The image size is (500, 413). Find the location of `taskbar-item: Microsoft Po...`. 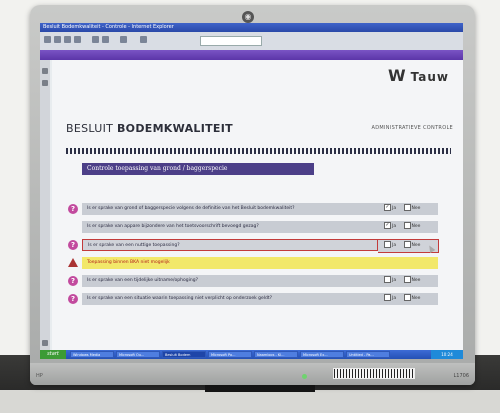

taskbar-item: Microsoft Po... is located at coordinates (230, 354).